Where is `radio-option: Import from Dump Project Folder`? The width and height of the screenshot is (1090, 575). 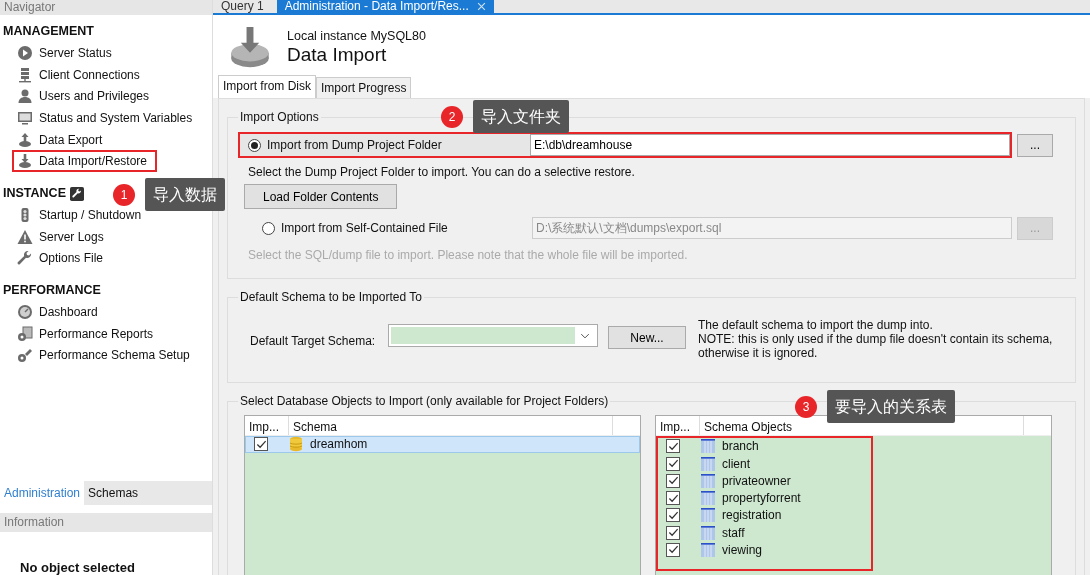 radio-option: Import from Dump Project Folder is located at coordinates (385, 145).